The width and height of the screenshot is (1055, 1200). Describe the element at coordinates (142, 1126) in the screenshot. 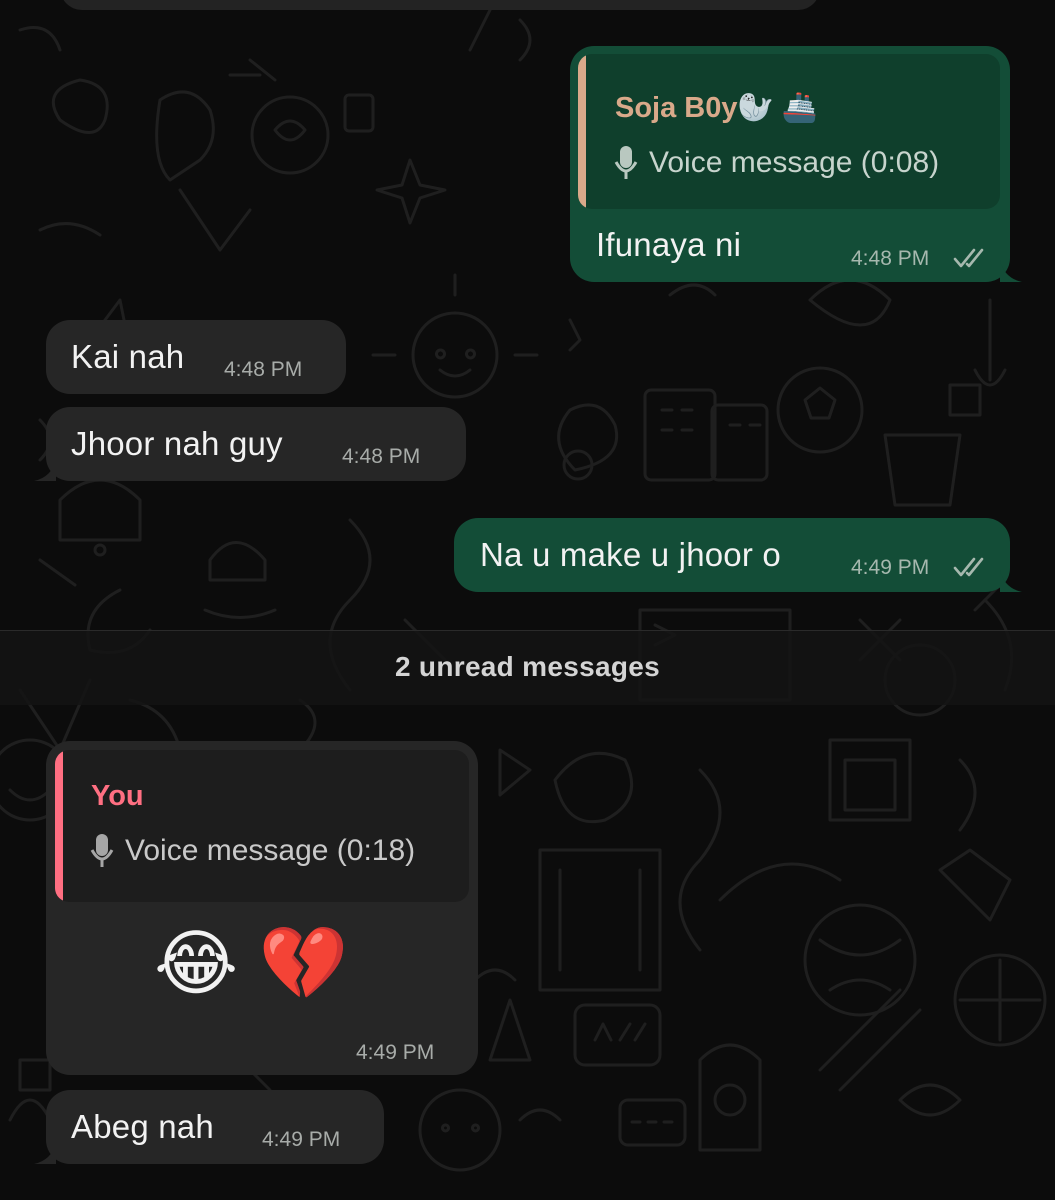

I see `message-text: Abeg nah` at that location.